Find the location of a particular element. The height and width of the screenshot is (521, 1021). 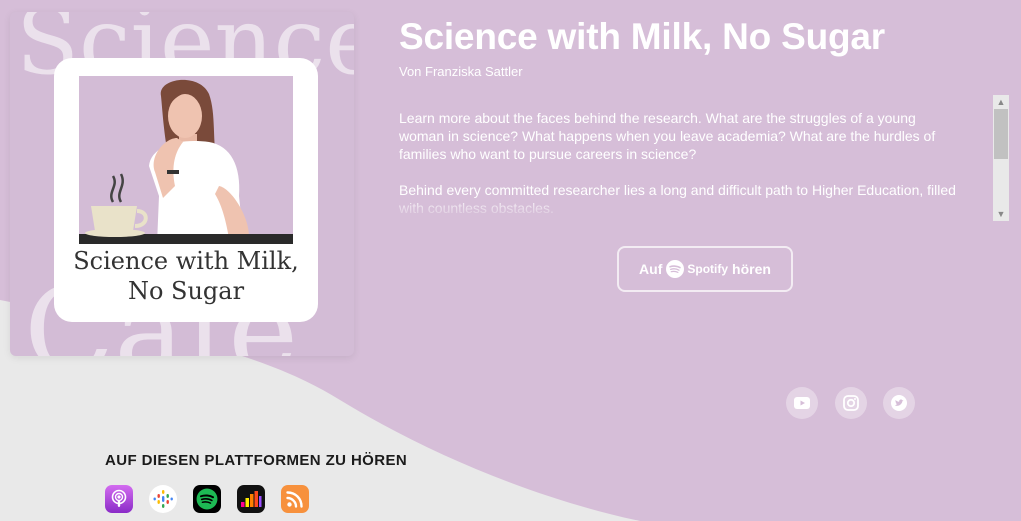

description-fade is located at coordinates (681, 208).